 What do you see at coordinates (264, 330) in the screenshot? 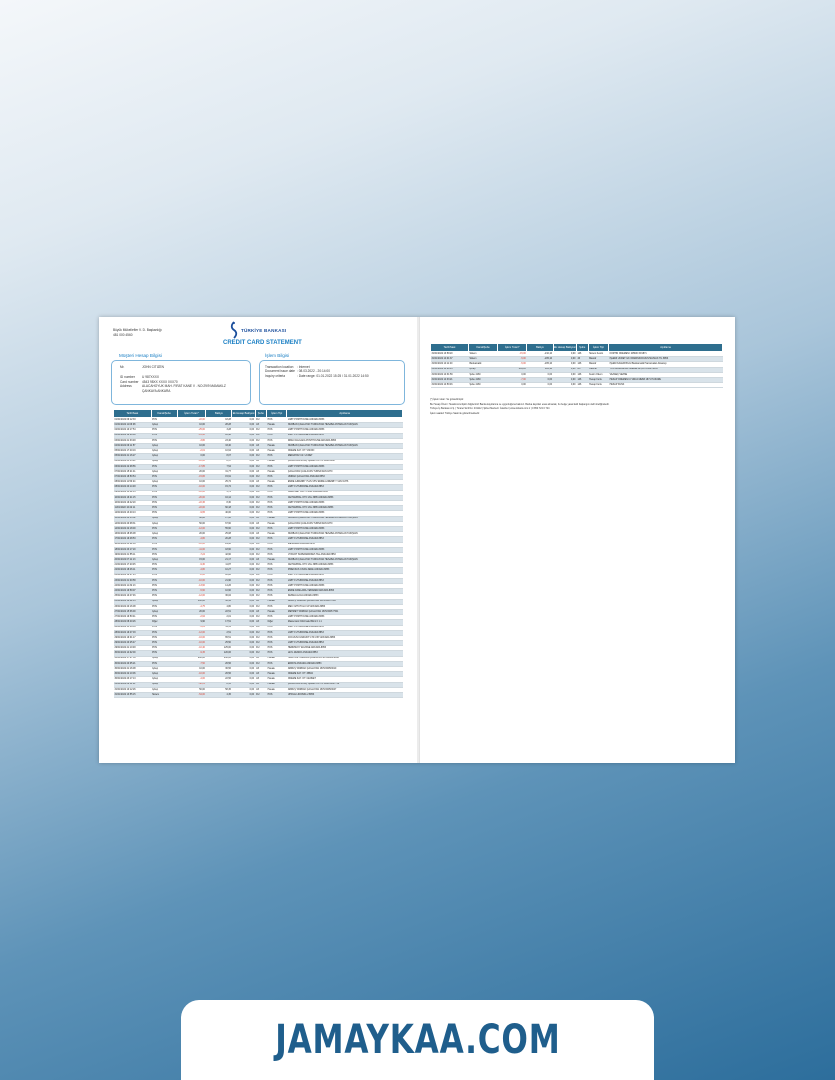
I see `bank-logo-text: TÜRKİYE BANKASI` at bounding box center [264, 330].